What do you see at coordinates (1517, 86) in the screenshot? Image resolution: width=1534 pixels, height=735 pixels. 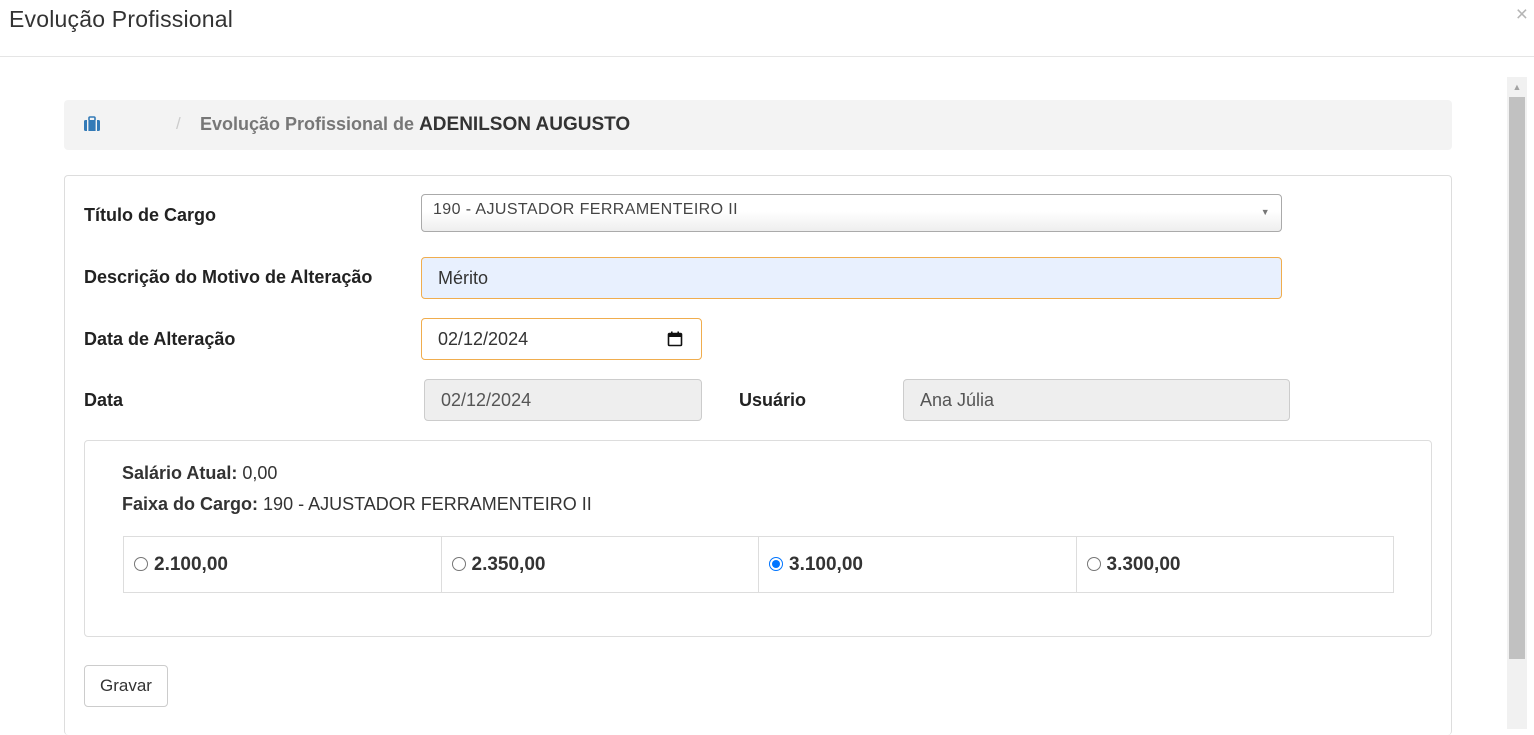 I see `scroll-up-arrow-icon: ▲` at bounding box center [1517, 86].